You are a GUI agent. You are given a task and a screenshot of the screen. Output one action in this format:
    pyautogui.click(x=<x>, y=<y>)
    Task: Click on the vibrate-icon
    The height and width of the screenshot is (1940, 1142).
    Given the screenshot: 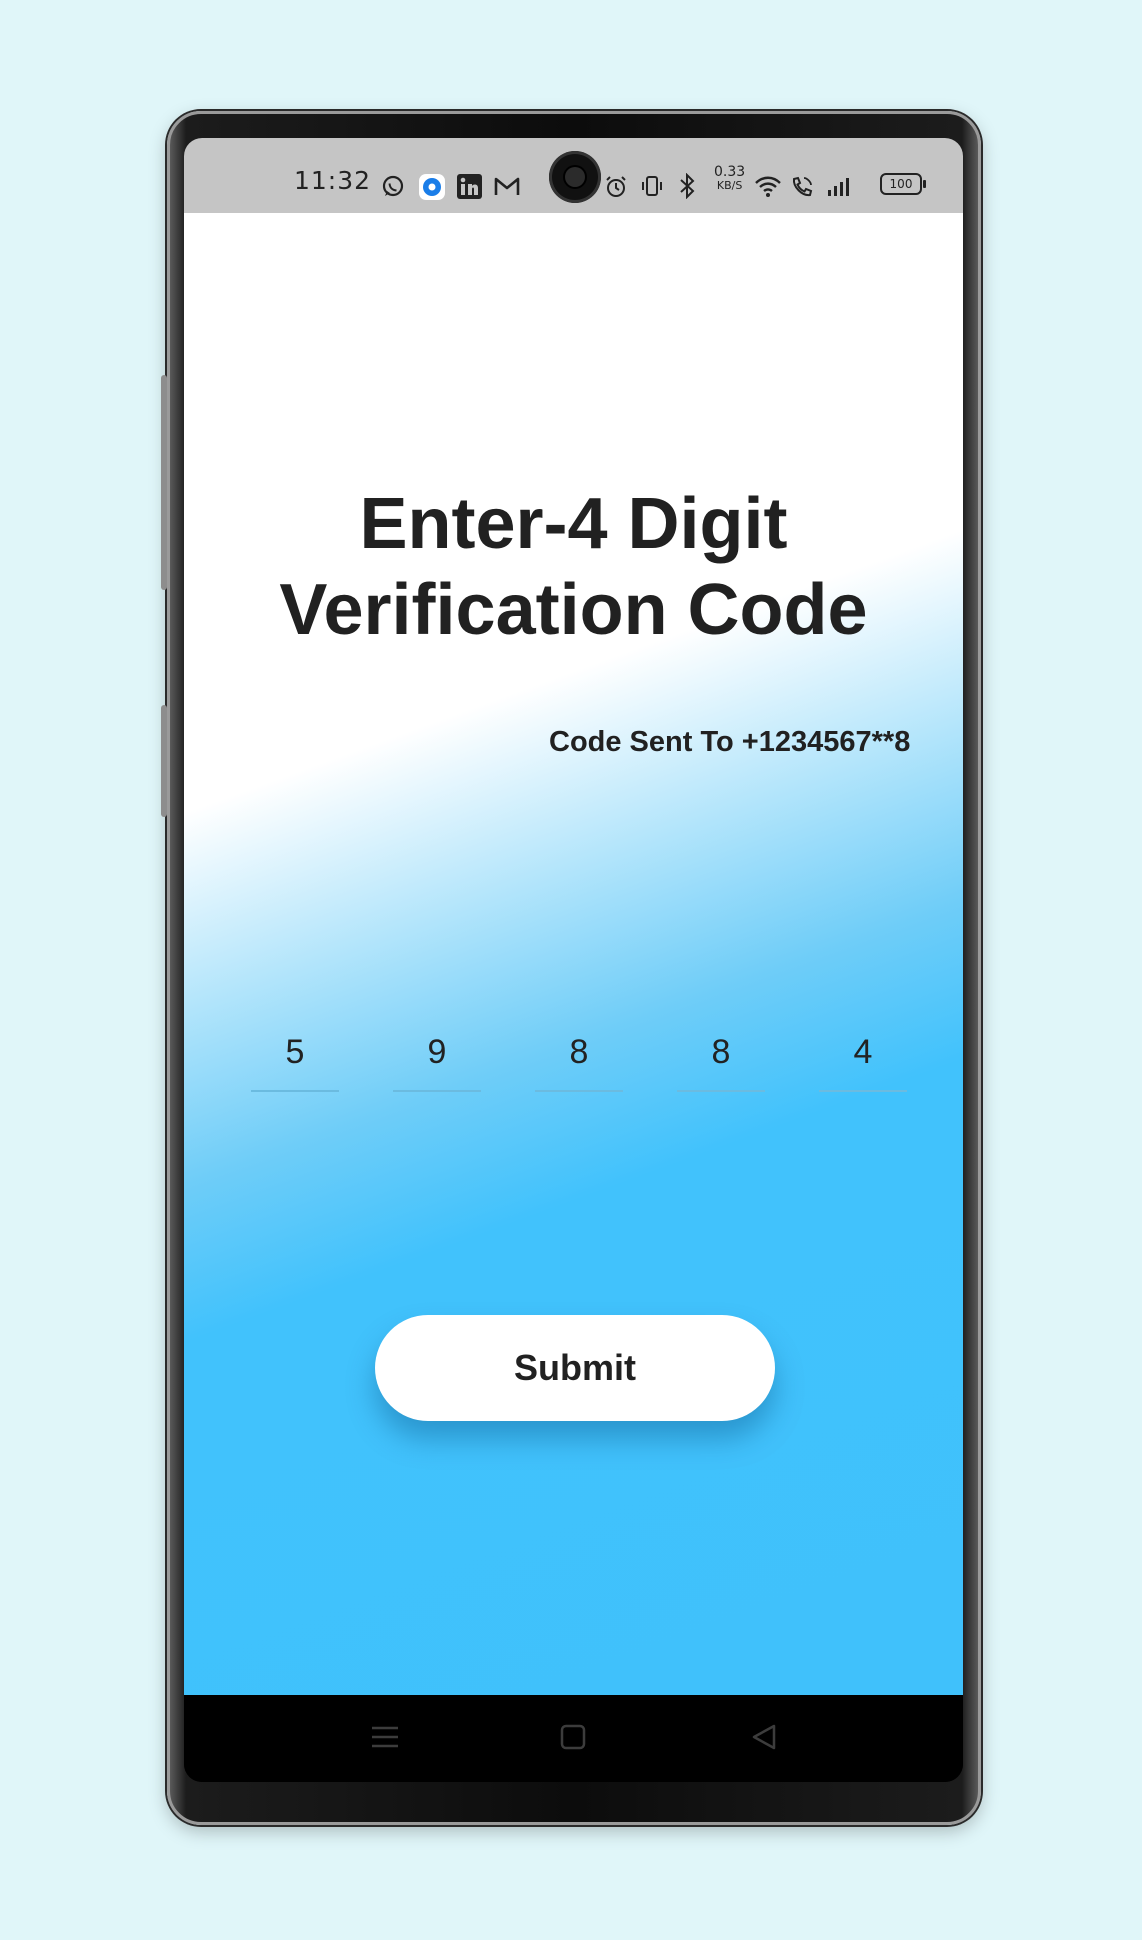 What is the action you would take?
    pyautogui.click(x=652, y=186)
    